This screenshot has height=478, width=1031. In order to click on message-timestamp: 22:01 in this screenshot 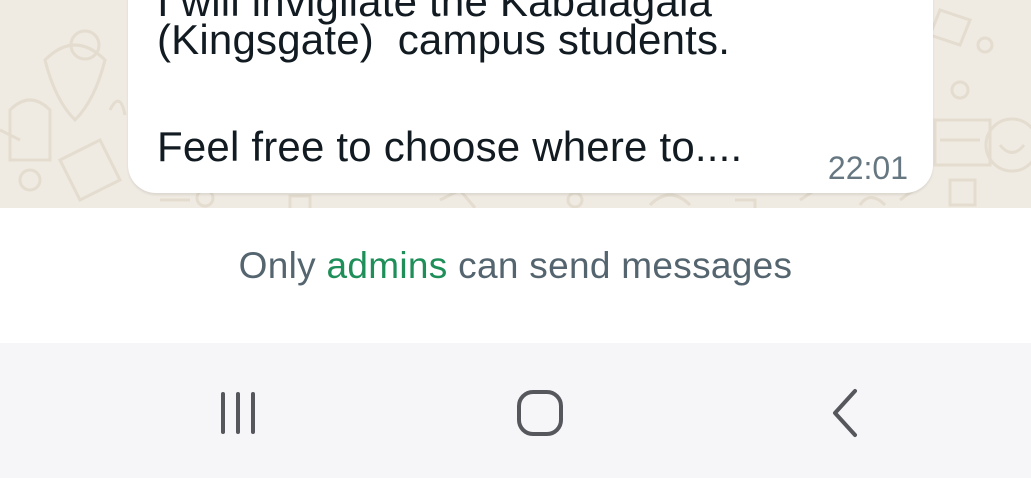, I will do `click(867, 168)`.